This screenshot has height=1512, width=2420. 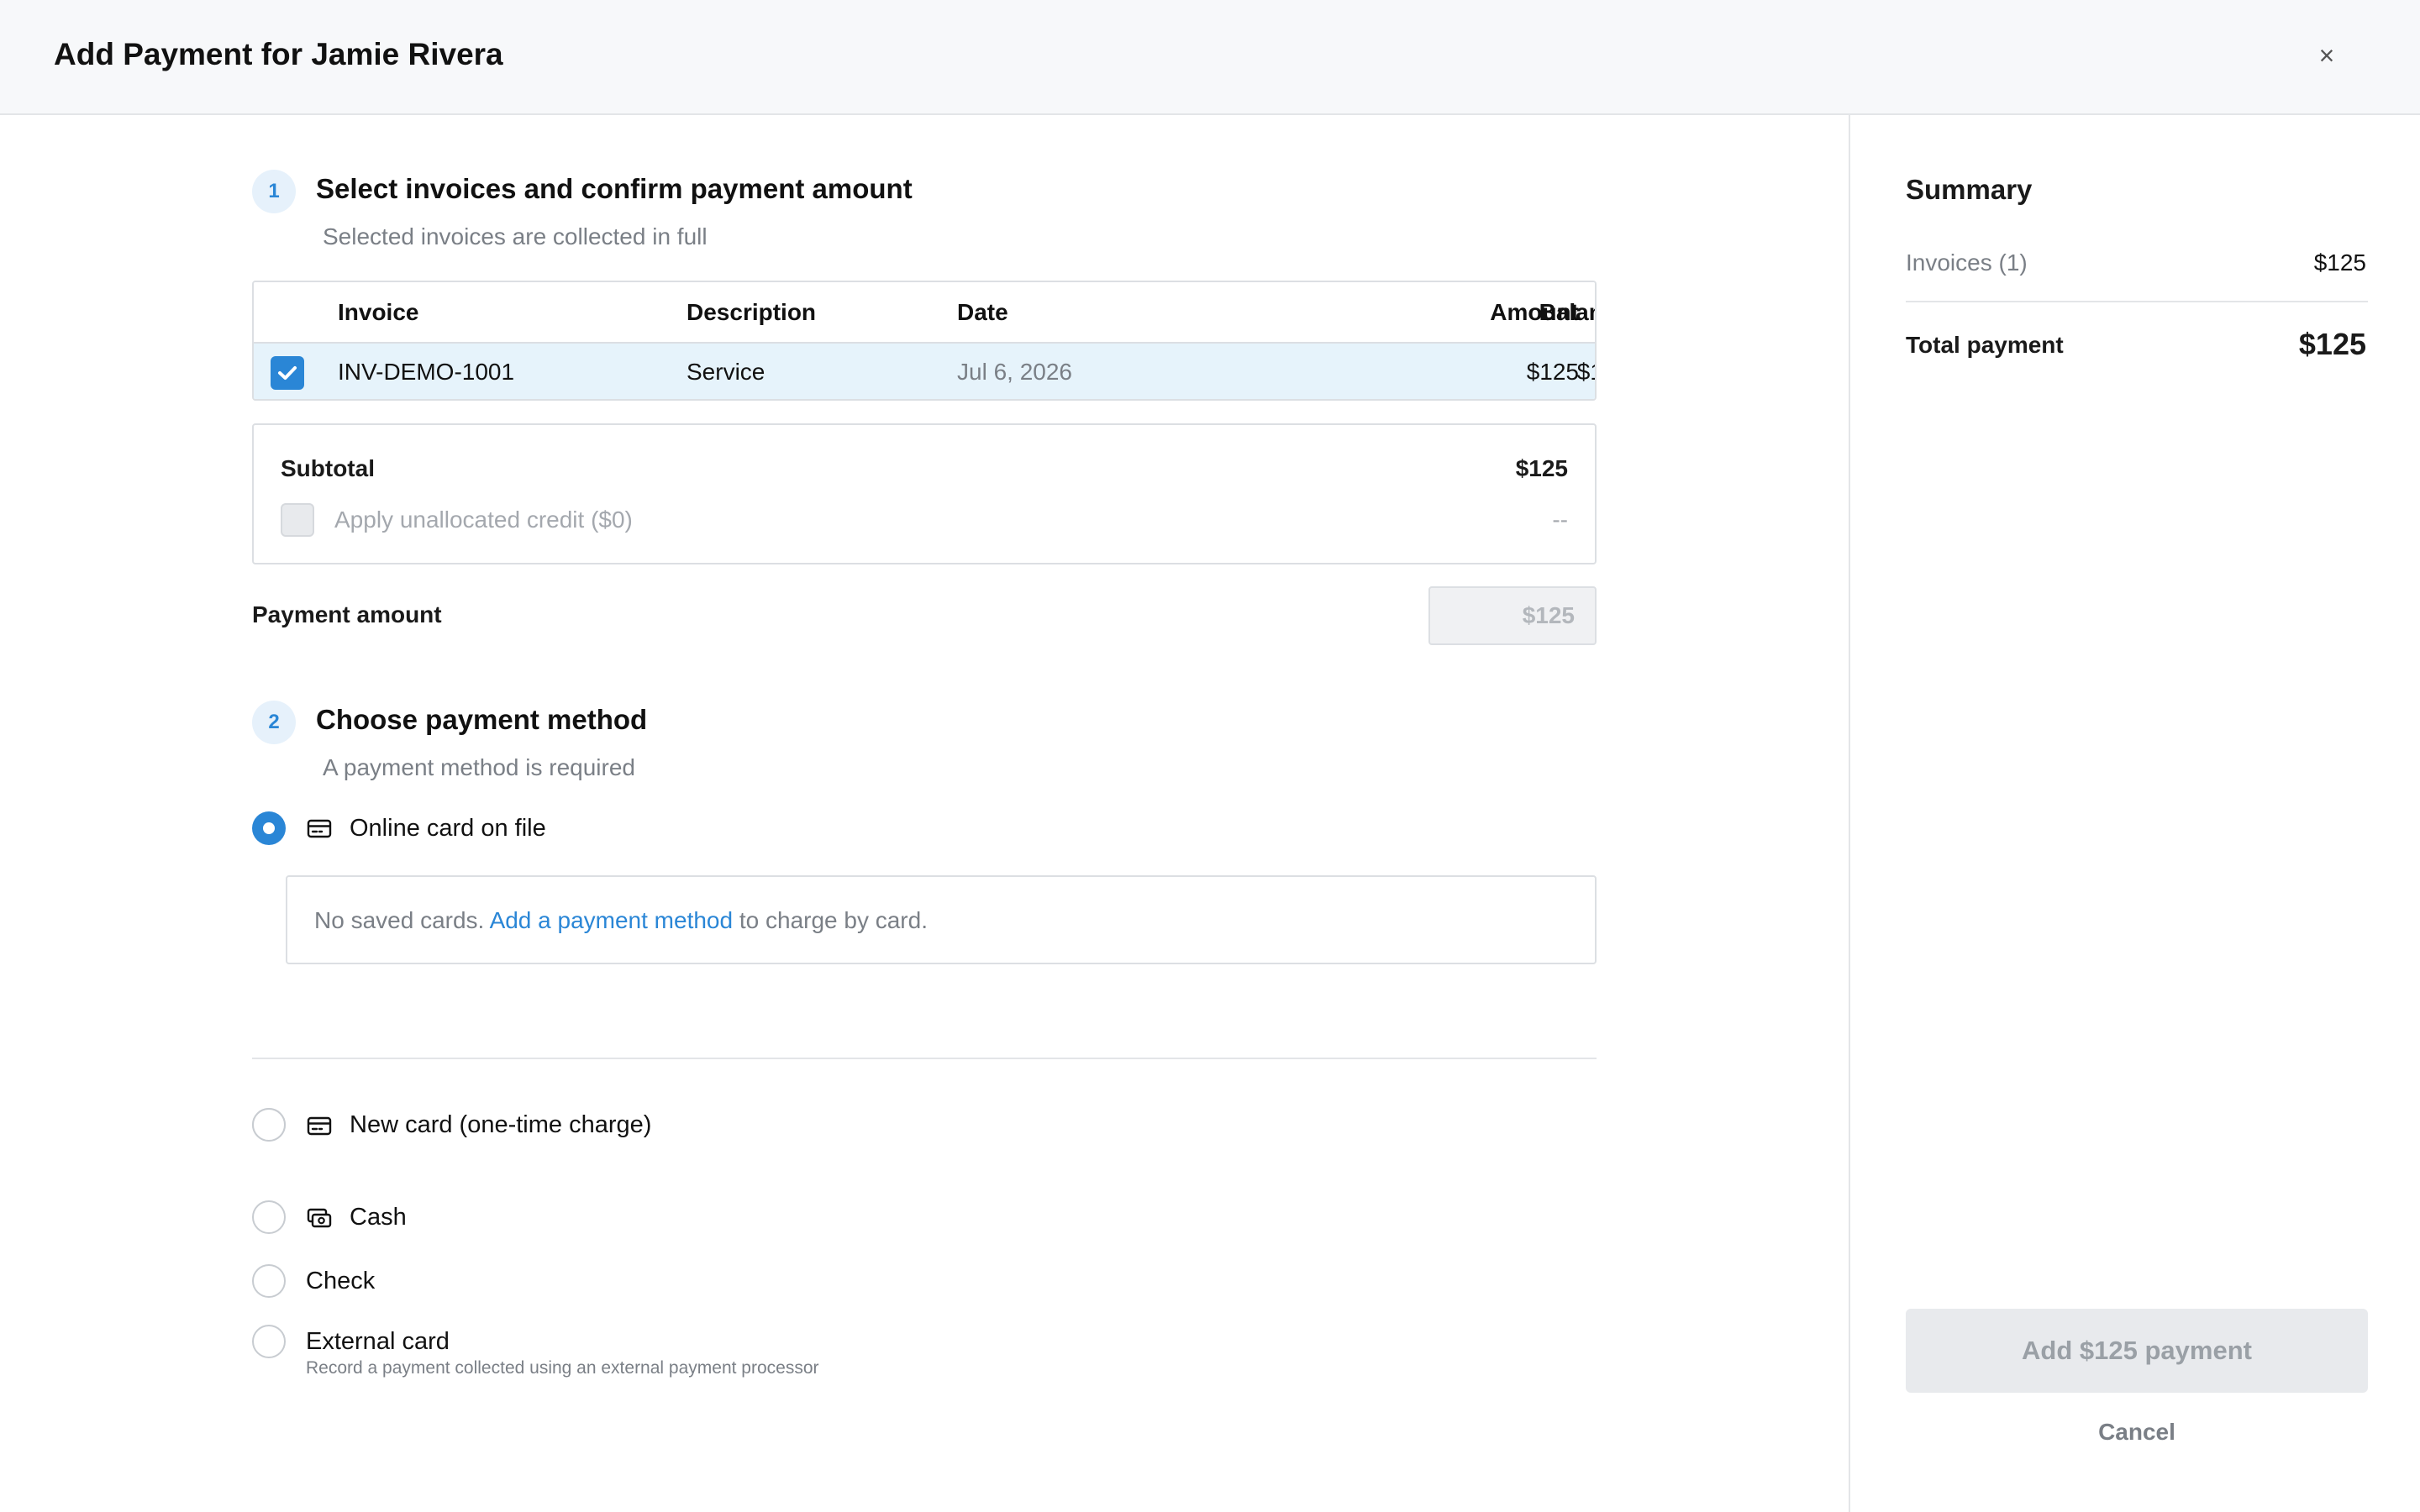 I want to click on cash-radio, so click(x=269, y=1217).